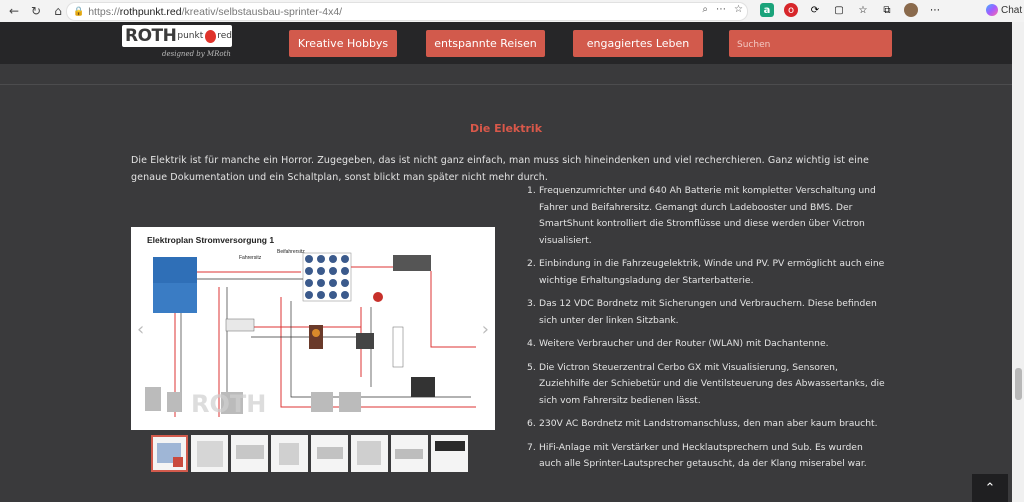 This screenshot has width=1024, height=502. Describe the element at coordinates (887, 10) in the screenshot. I see `collections-icon: ⧉` at that location.